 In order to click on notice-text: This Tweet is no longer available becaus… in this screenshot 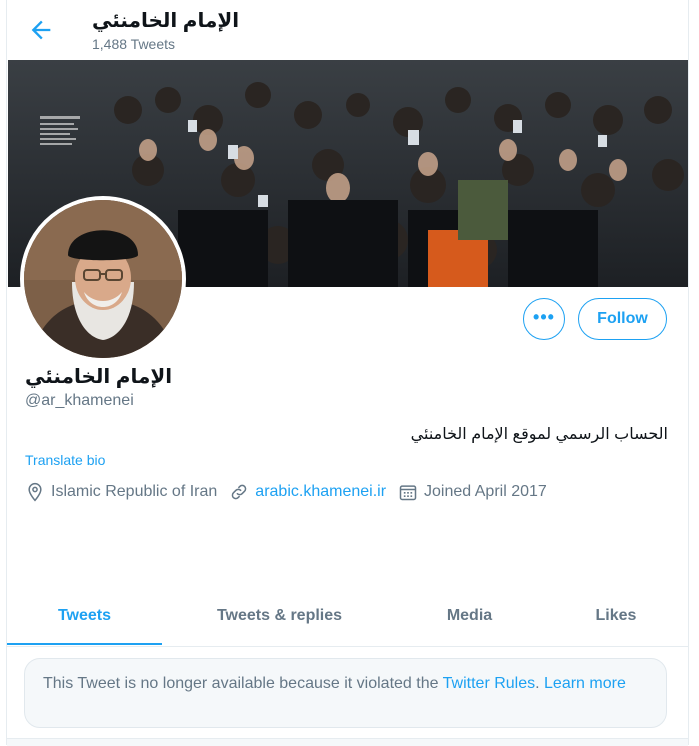, I will do `click(243, 683)`.